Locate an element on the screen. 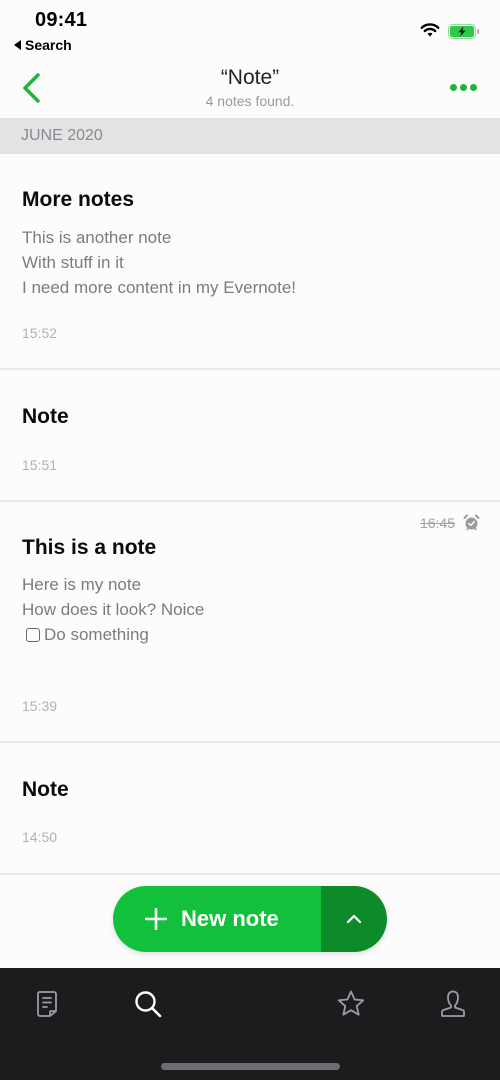 The height and width of the screenshot is (1080, 500). new-note-options-button is located at coordinates (354, 919).